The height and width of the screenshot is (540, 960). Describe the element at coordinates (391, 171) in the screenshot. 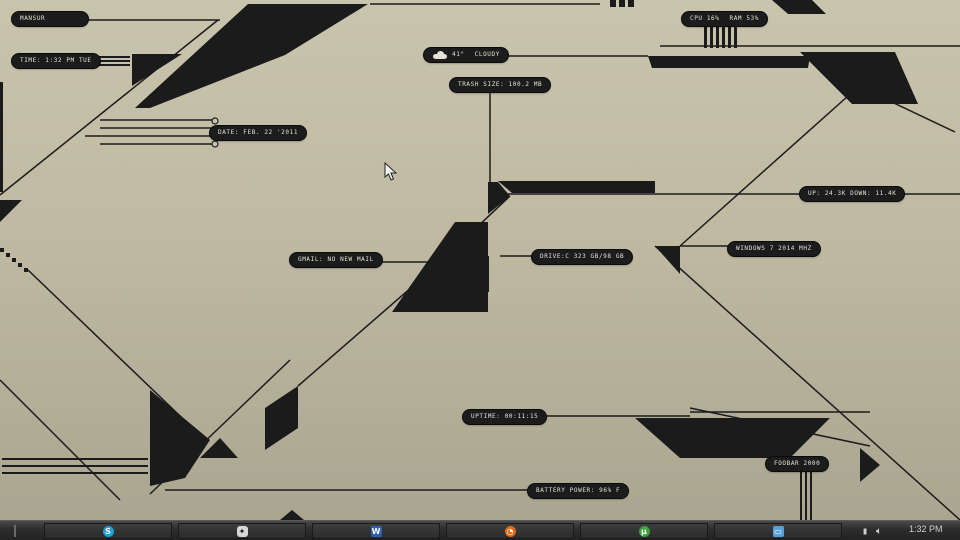

I see `mouse-cursor-icon` at that location.